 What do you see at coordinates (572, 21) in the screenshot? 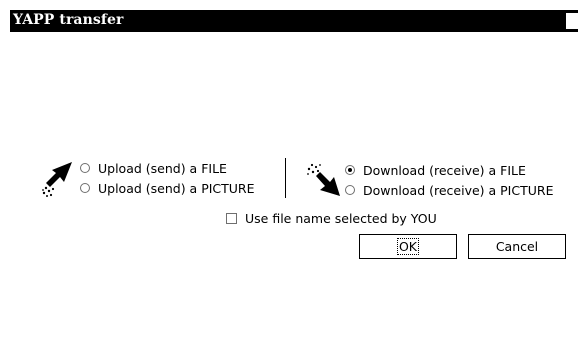
I see `window-control-button` at bounding box center [572, 21].